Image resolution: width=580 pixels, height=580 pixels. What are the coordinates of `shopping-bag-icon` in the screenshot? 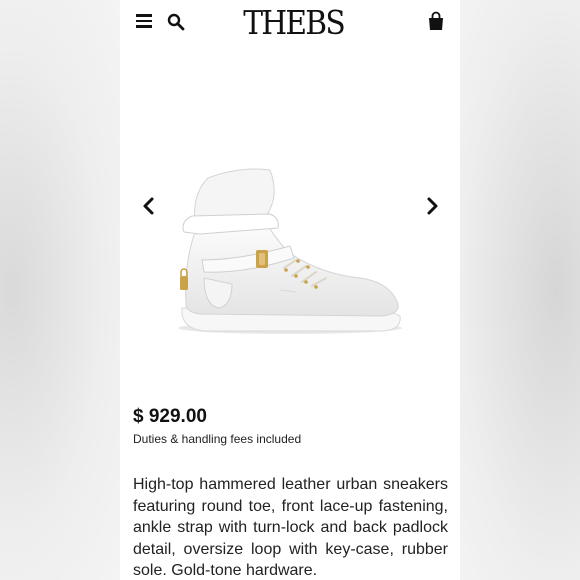 It's located at (436, 21).